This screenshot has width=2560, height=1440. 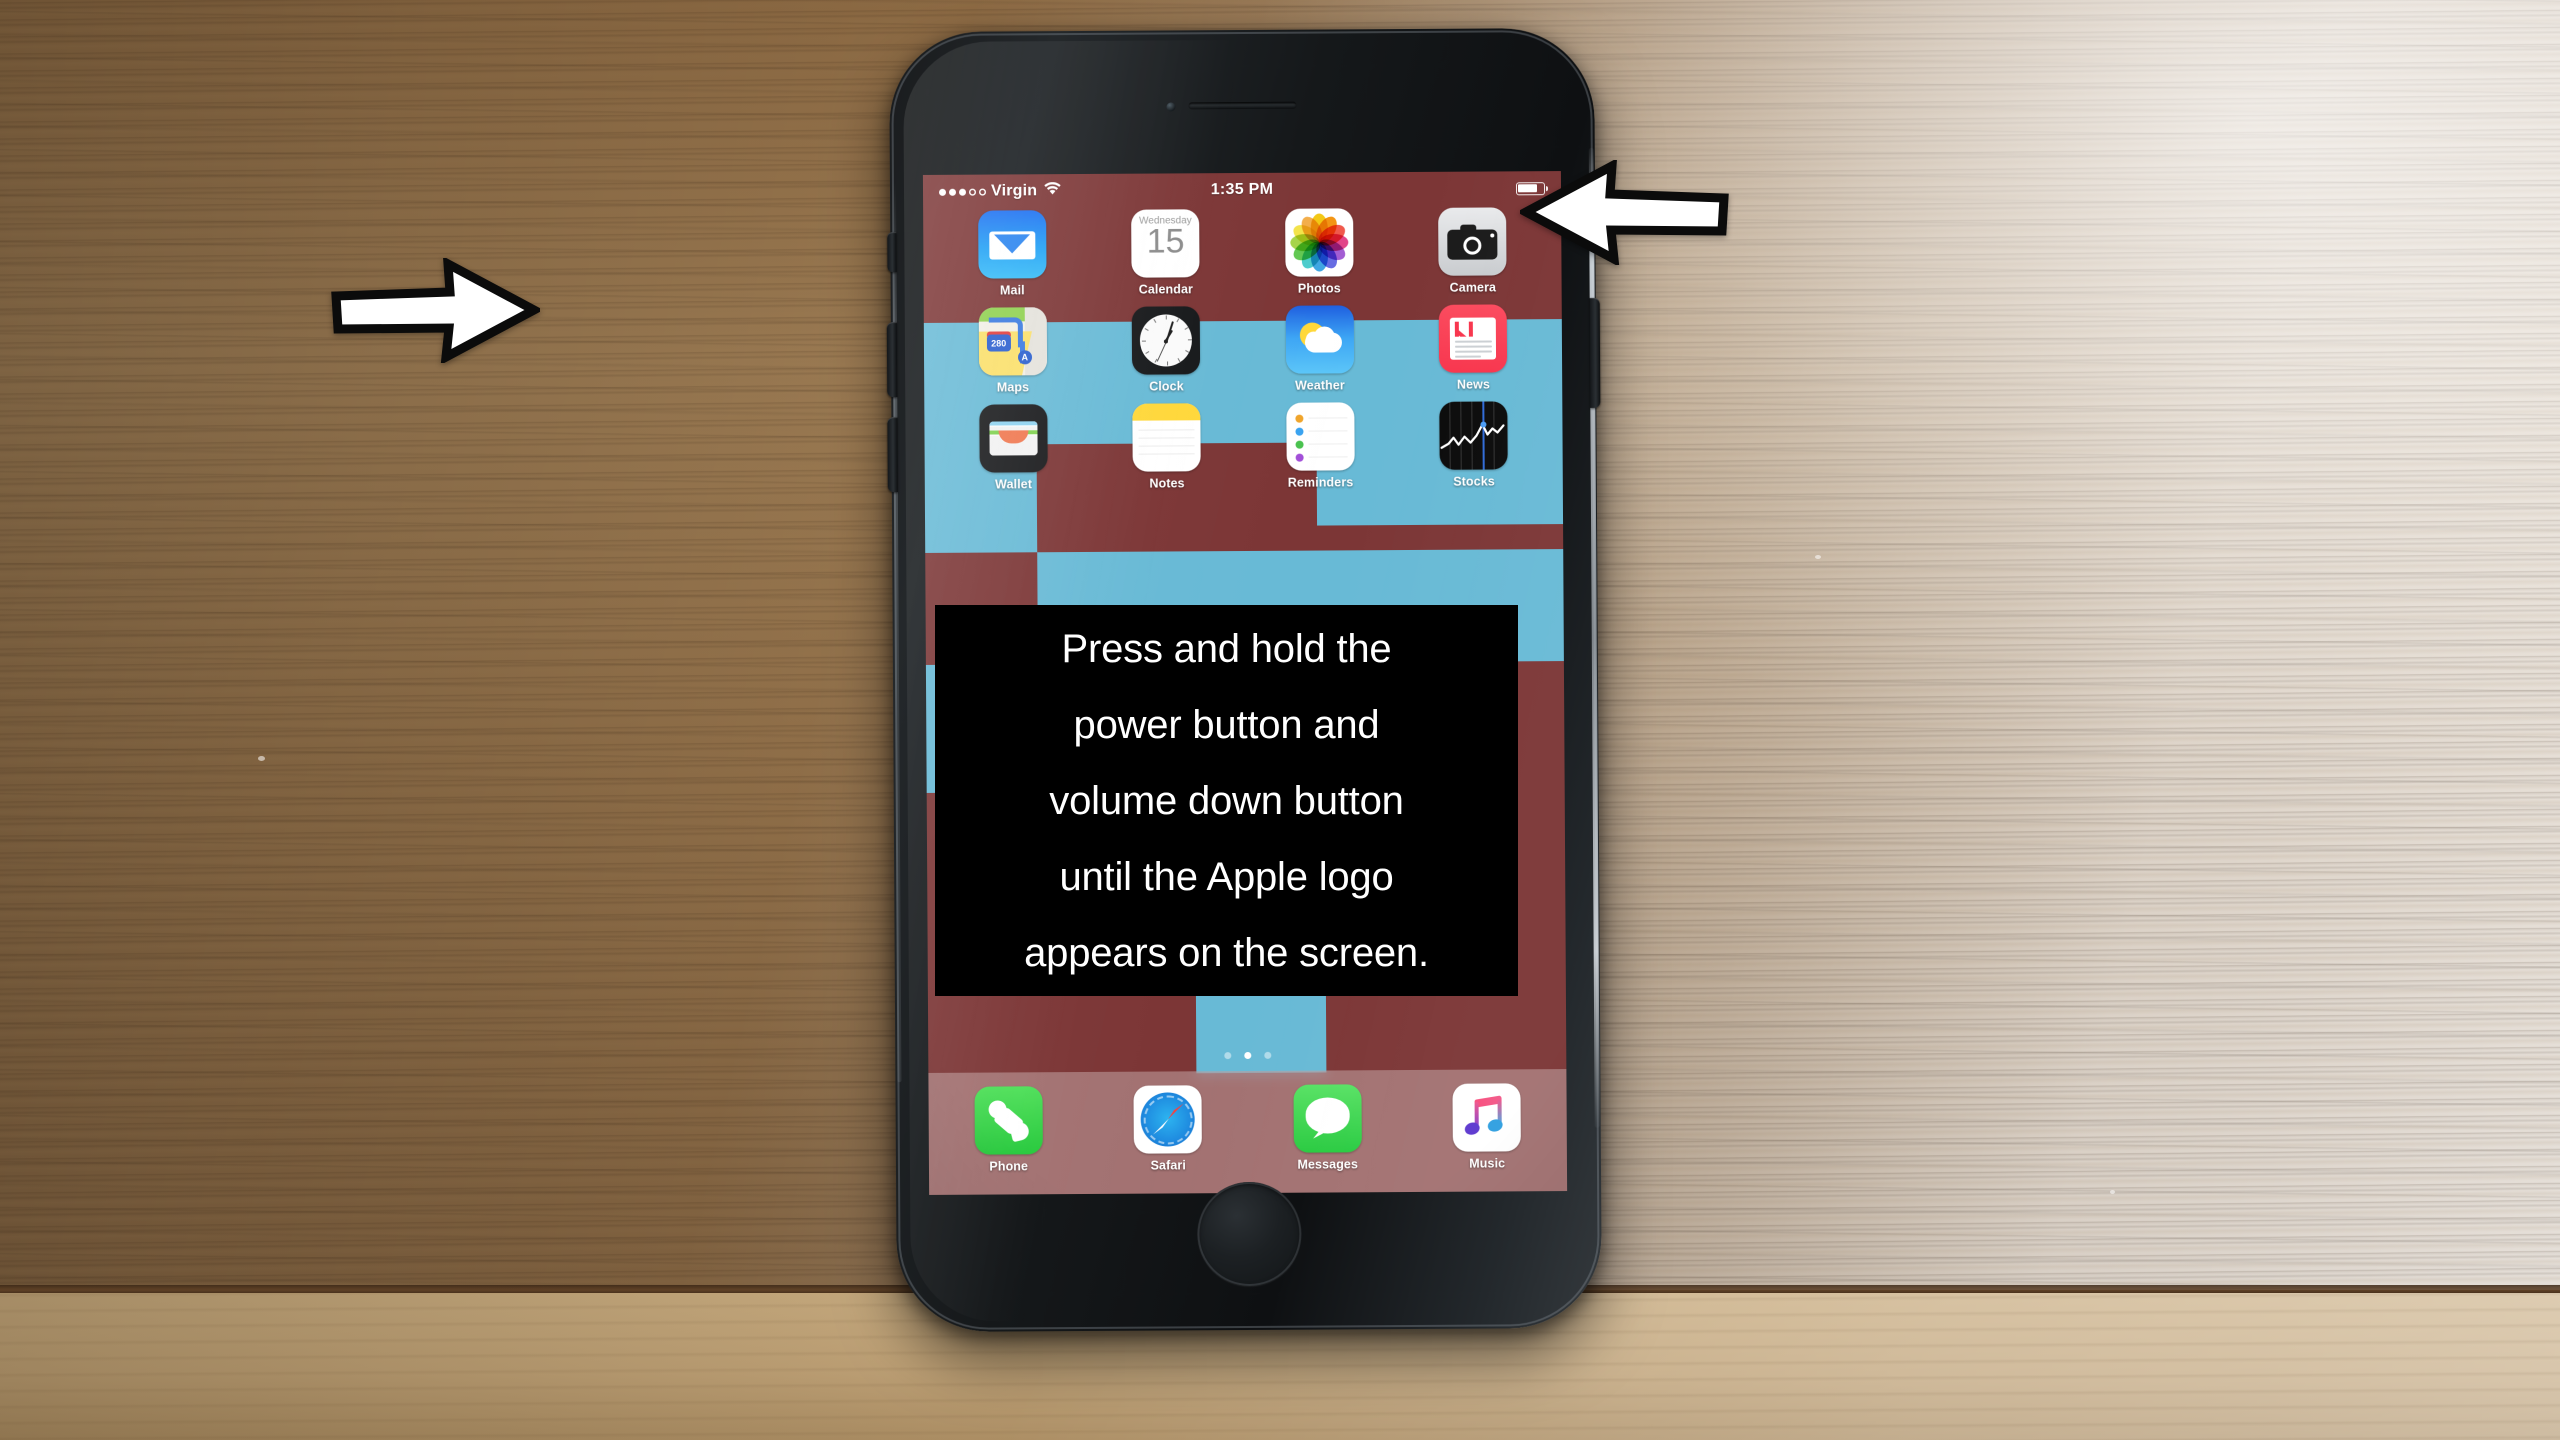 I want to click on app-icon-weather: Weather, so click(x=1320, y=349).